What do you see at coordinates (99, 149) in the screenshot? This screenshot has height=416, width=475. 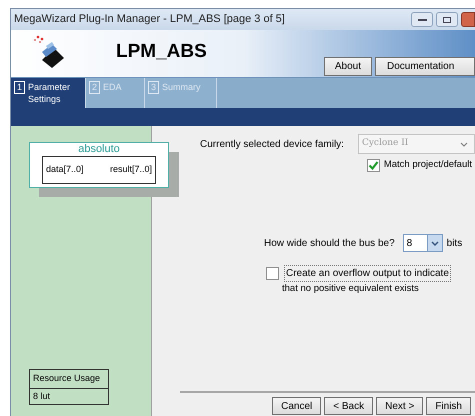 I see `symbol-name: absoluto` at bounding box center [99, 149].